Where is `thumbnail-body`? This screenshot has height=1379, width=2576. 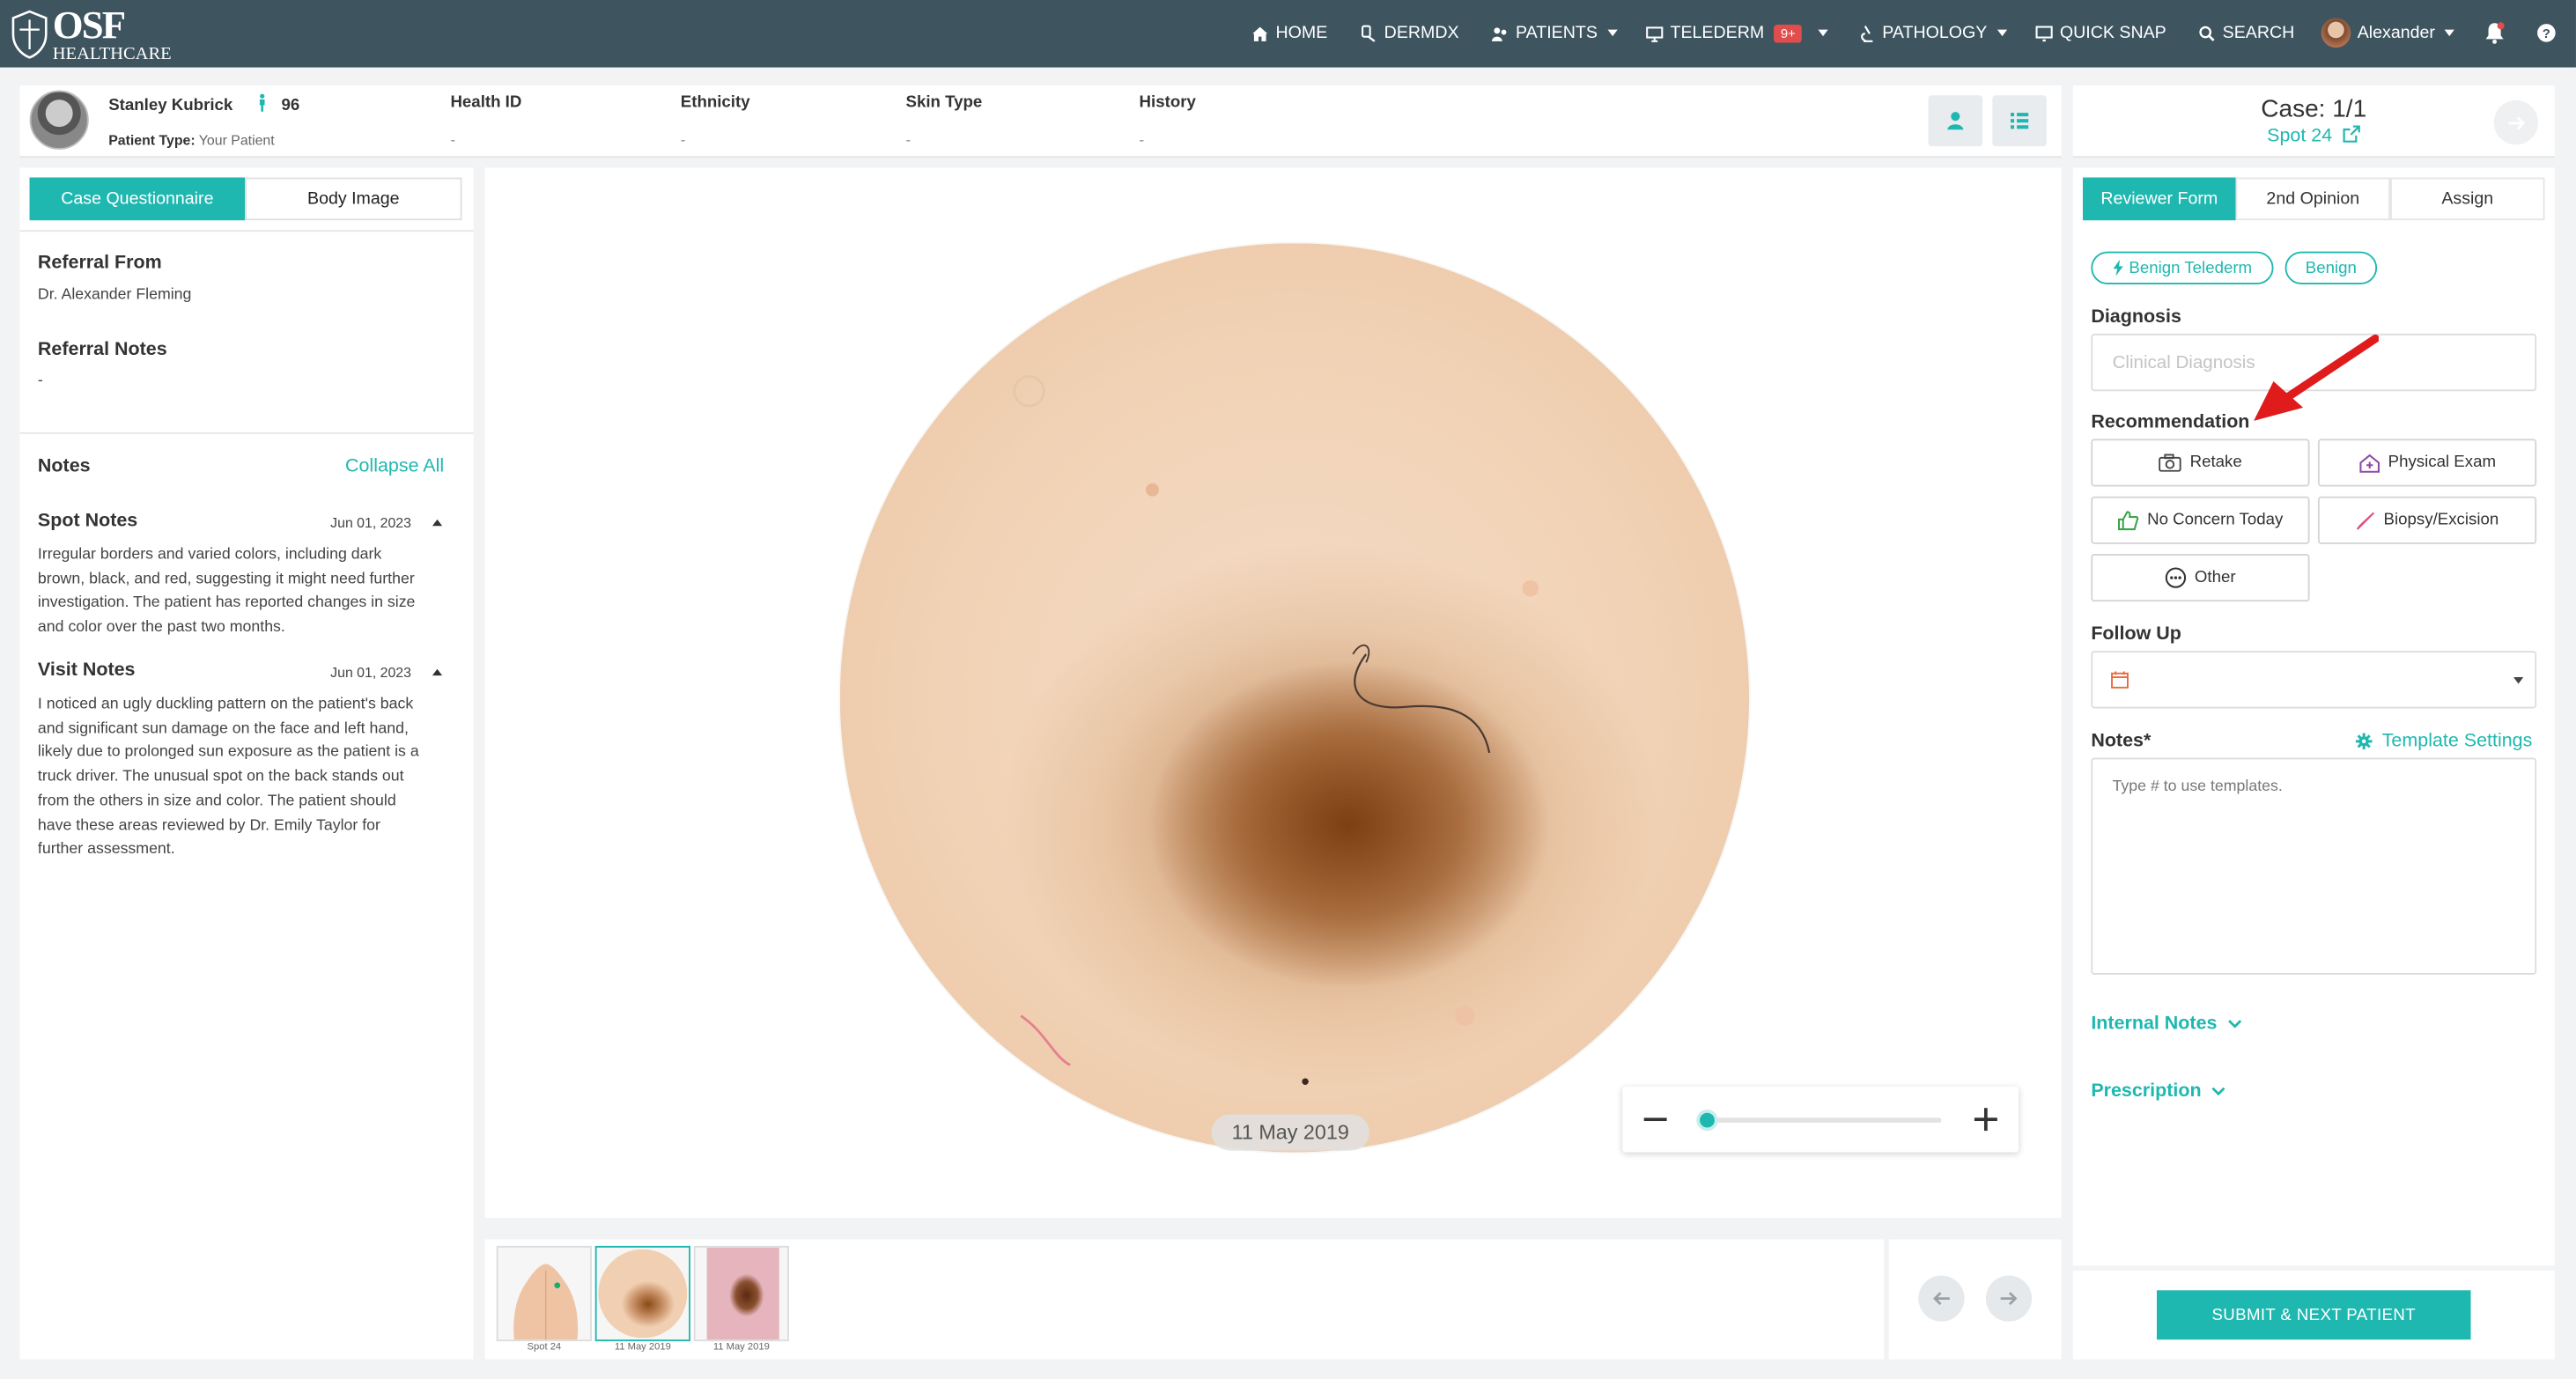
thumbnail-body is located at coordinates (544, 1293).